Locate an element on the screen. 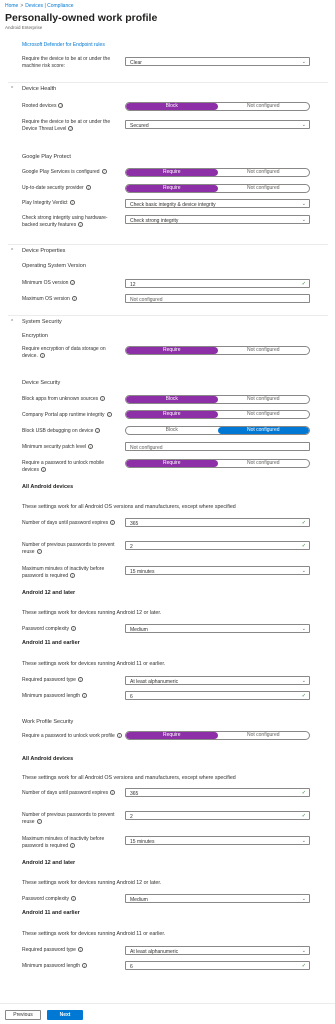  rooted-devices-label: Rooted devices i is located at coordinates (72, 106).